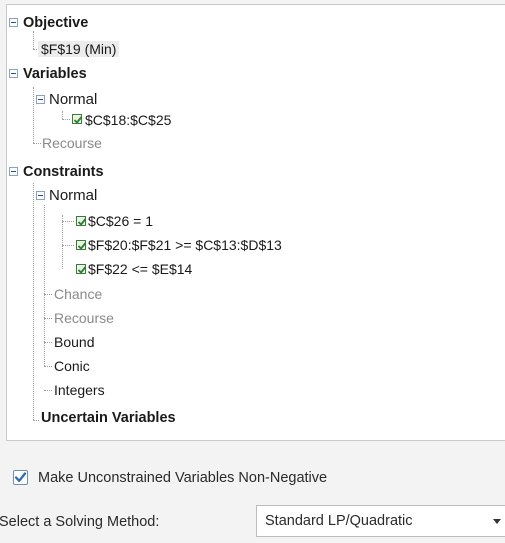 This screenshot has height=543, width=505. What do you see at coordinates (497, 521) in the screenshot?
I see `chevron-down-icon` at bounding box center [497, 521].